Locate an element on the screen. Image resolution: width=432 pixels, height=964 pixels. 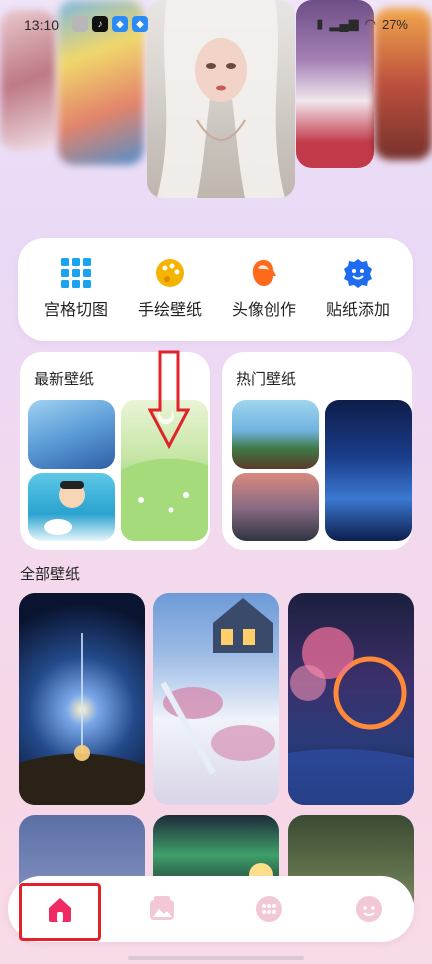
annotation-arrow-down is located at coordinates (169, 400).